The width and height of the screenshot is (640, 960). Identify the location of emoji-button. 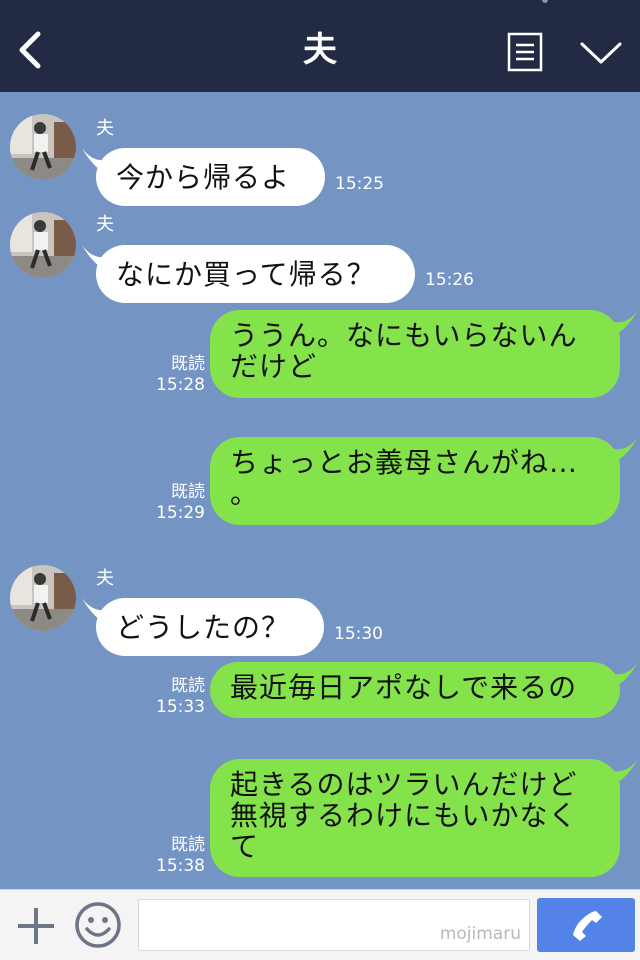
(98, 925).